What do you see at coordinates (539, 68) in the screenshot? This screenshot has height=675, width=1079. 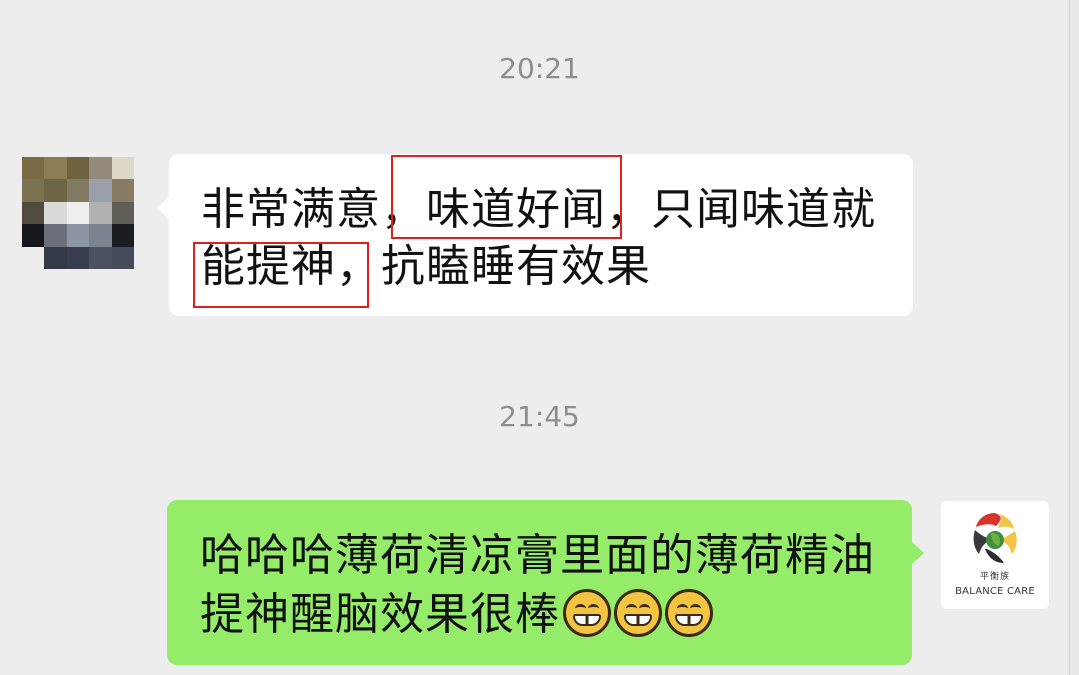 I see `timestamp-first: 20:21` at bounding box center [539, 68].